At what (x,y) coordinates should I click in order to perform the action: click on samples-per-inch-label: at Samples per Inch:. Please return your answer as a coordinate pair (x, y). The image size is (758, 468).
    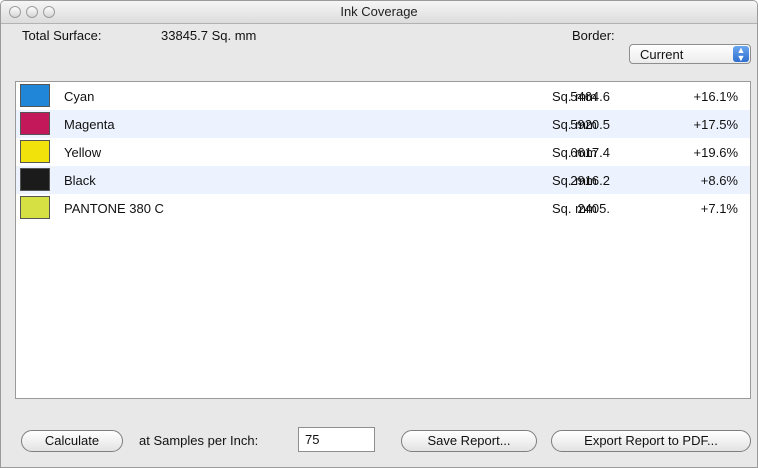
    Looking at the image, I should click on (199, 440).